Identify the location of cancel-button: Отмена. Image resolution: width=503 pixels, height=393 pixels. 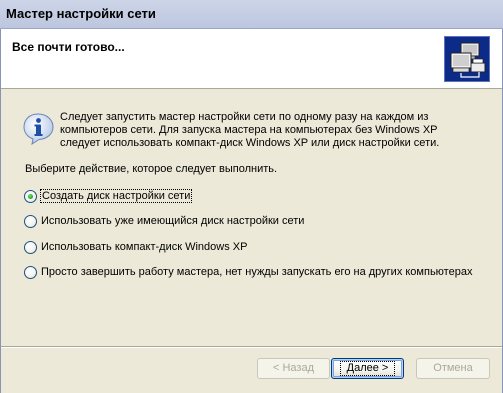
(453, 368).